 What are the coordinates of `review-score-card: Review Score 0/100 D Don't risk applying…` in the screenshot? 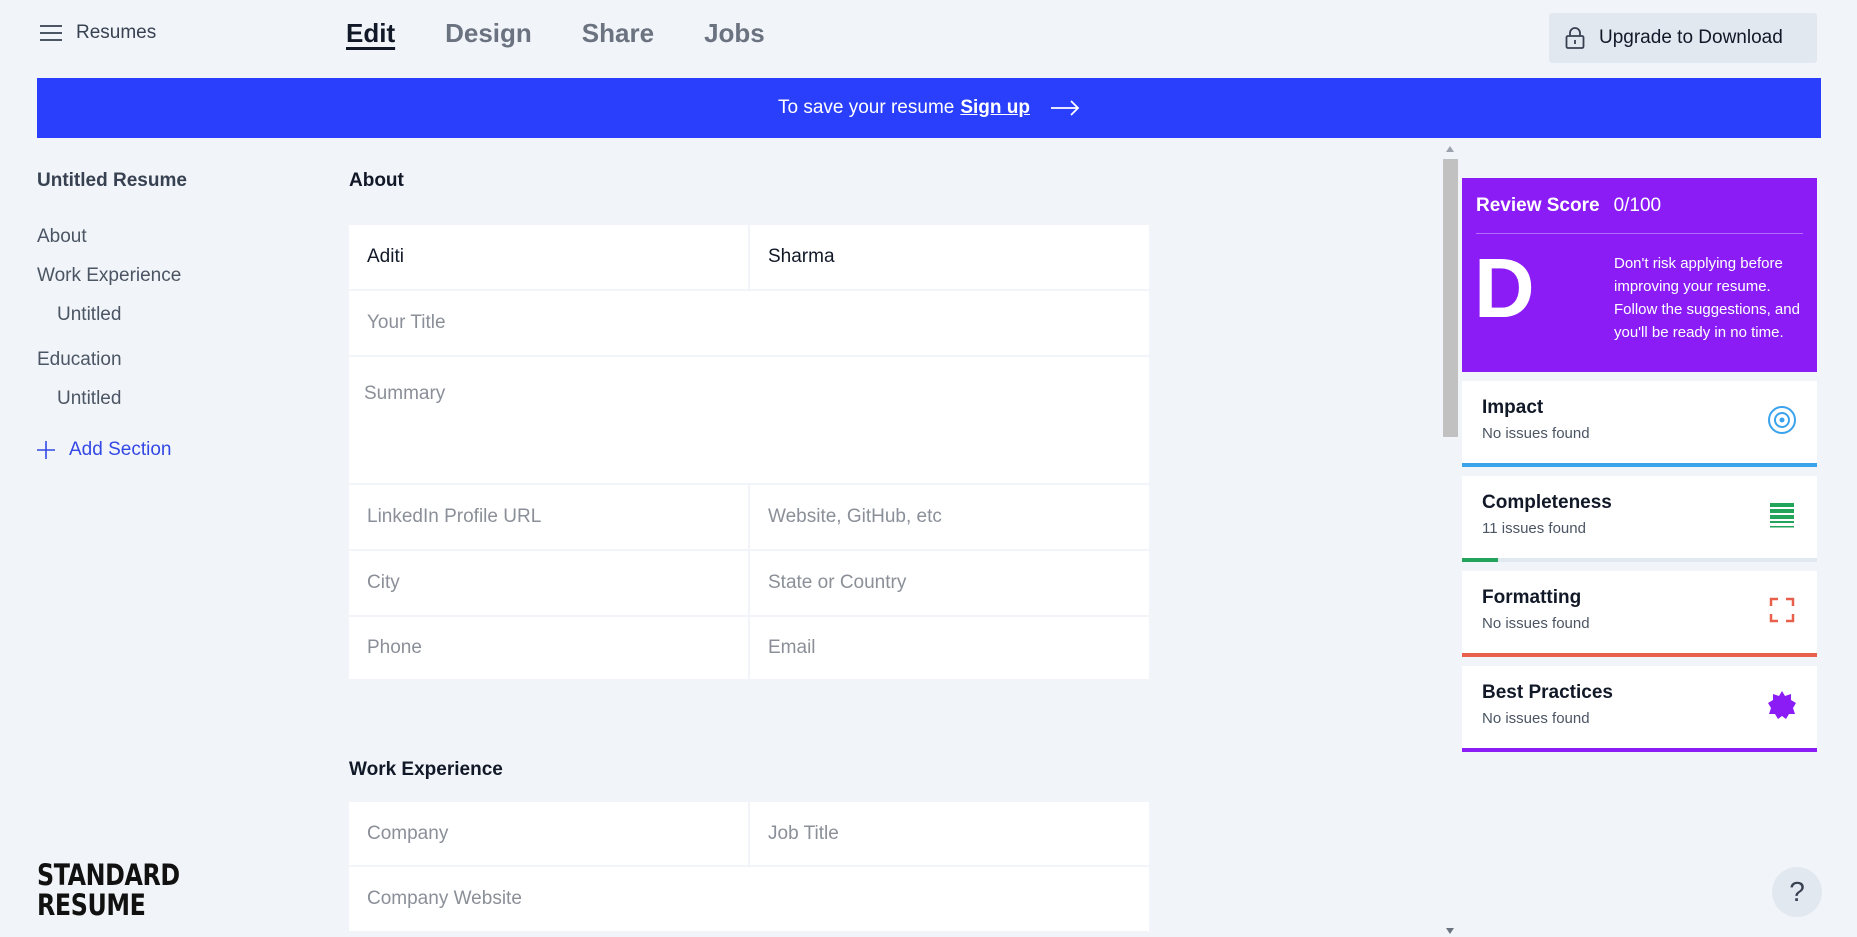 It's located at (1639, 275).